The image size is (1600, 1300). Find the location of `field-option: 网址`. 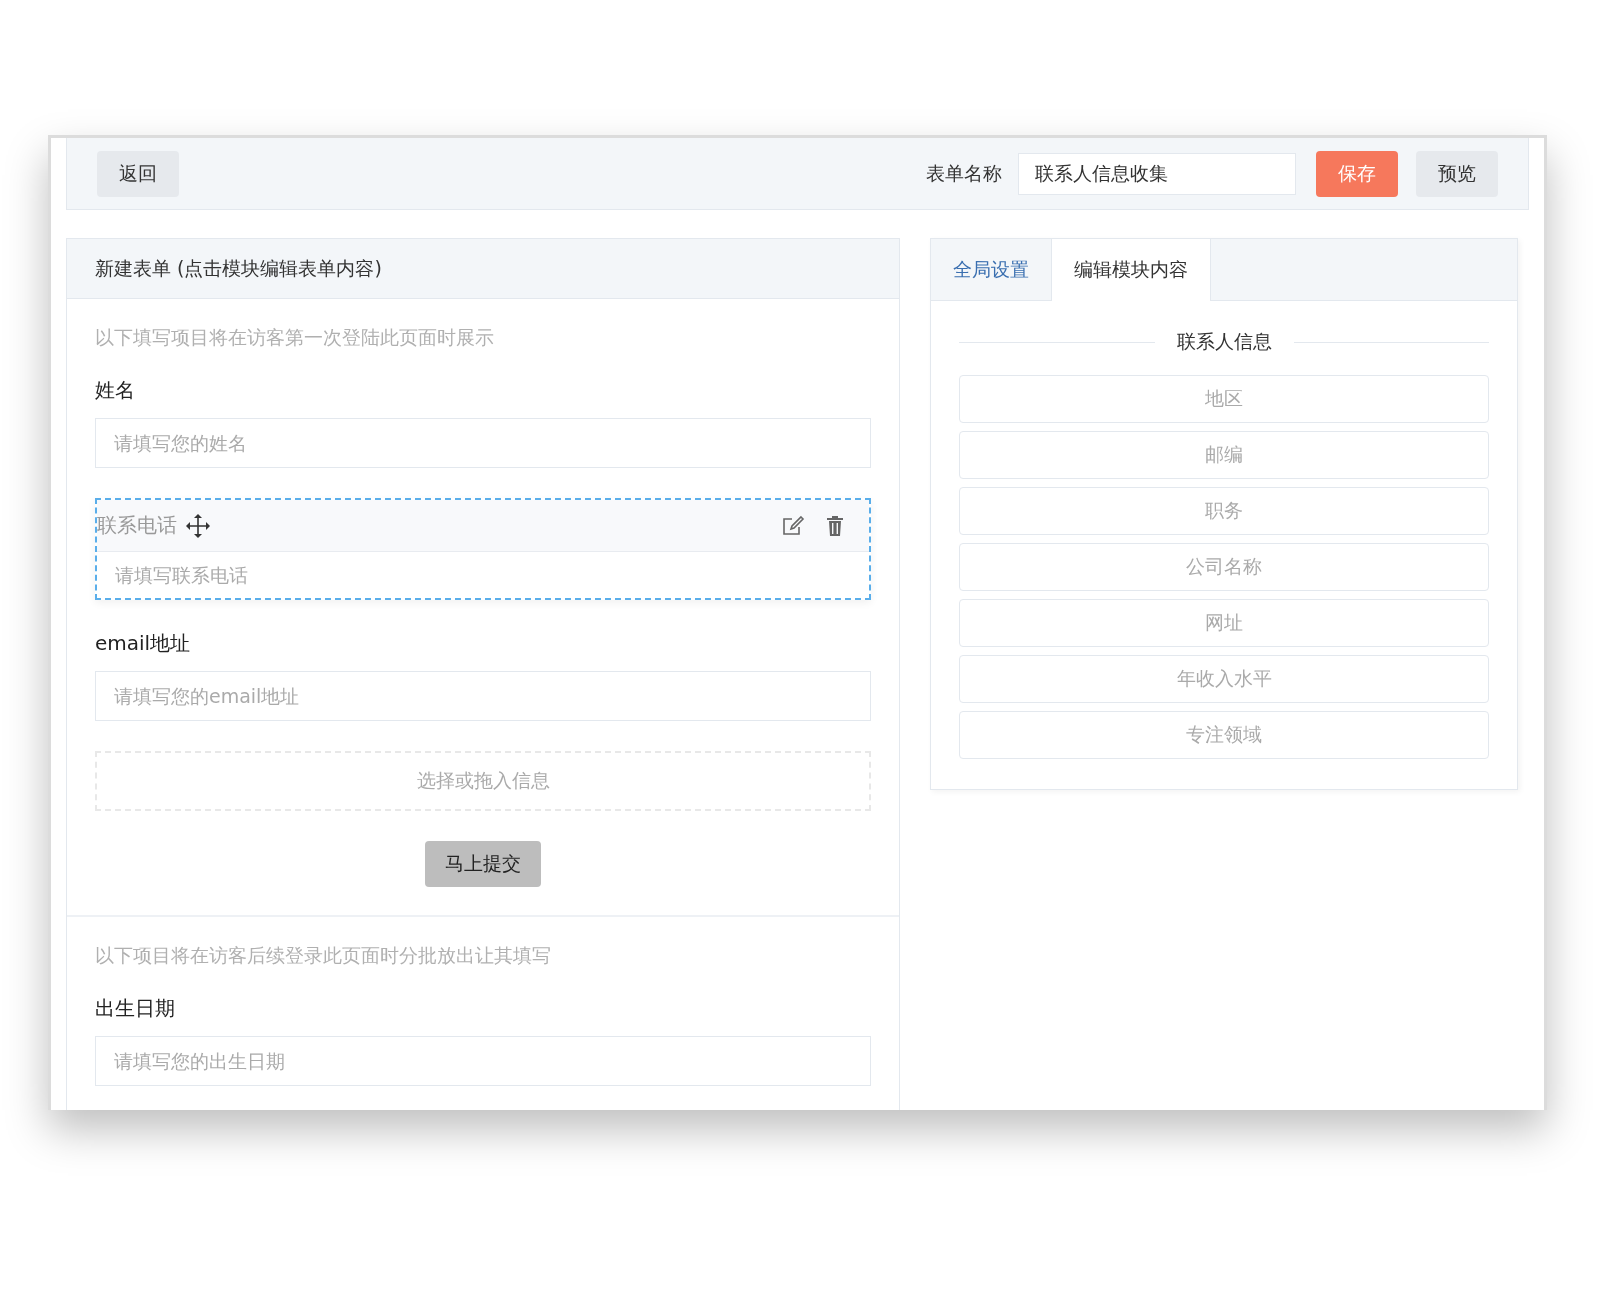

field-option: 网址 is located at coordinates (1224, 623).